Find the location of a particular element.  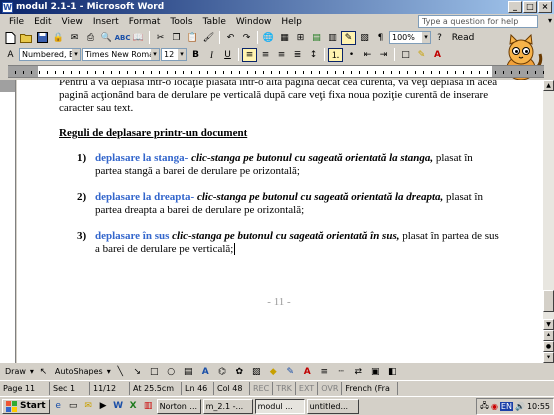

numbering-icon: ⒈ is located at coordinates (335, 54).